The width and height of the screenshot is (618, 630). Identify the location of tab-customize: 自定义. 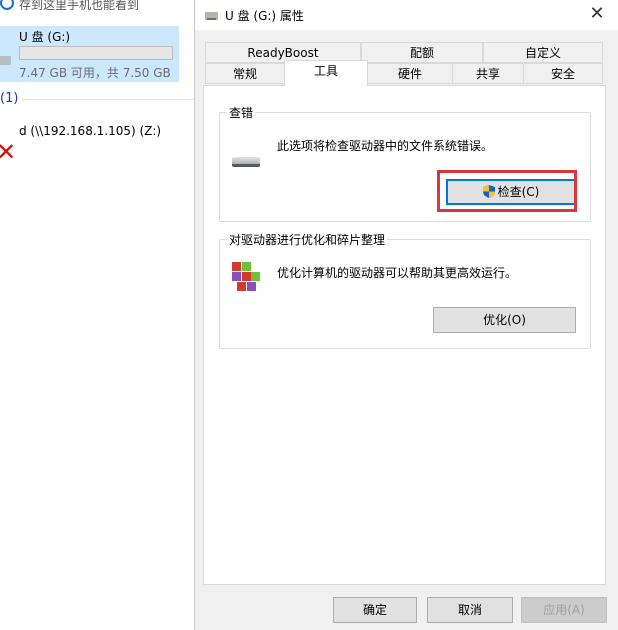
(543, 52).